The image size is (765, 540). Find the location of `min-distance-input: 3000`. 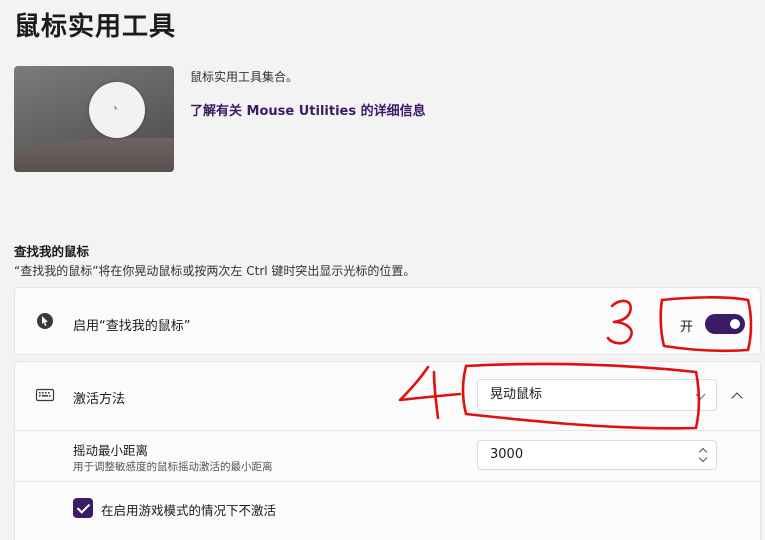

min-distance-input: 3000 is located at coordinates (597, 455).